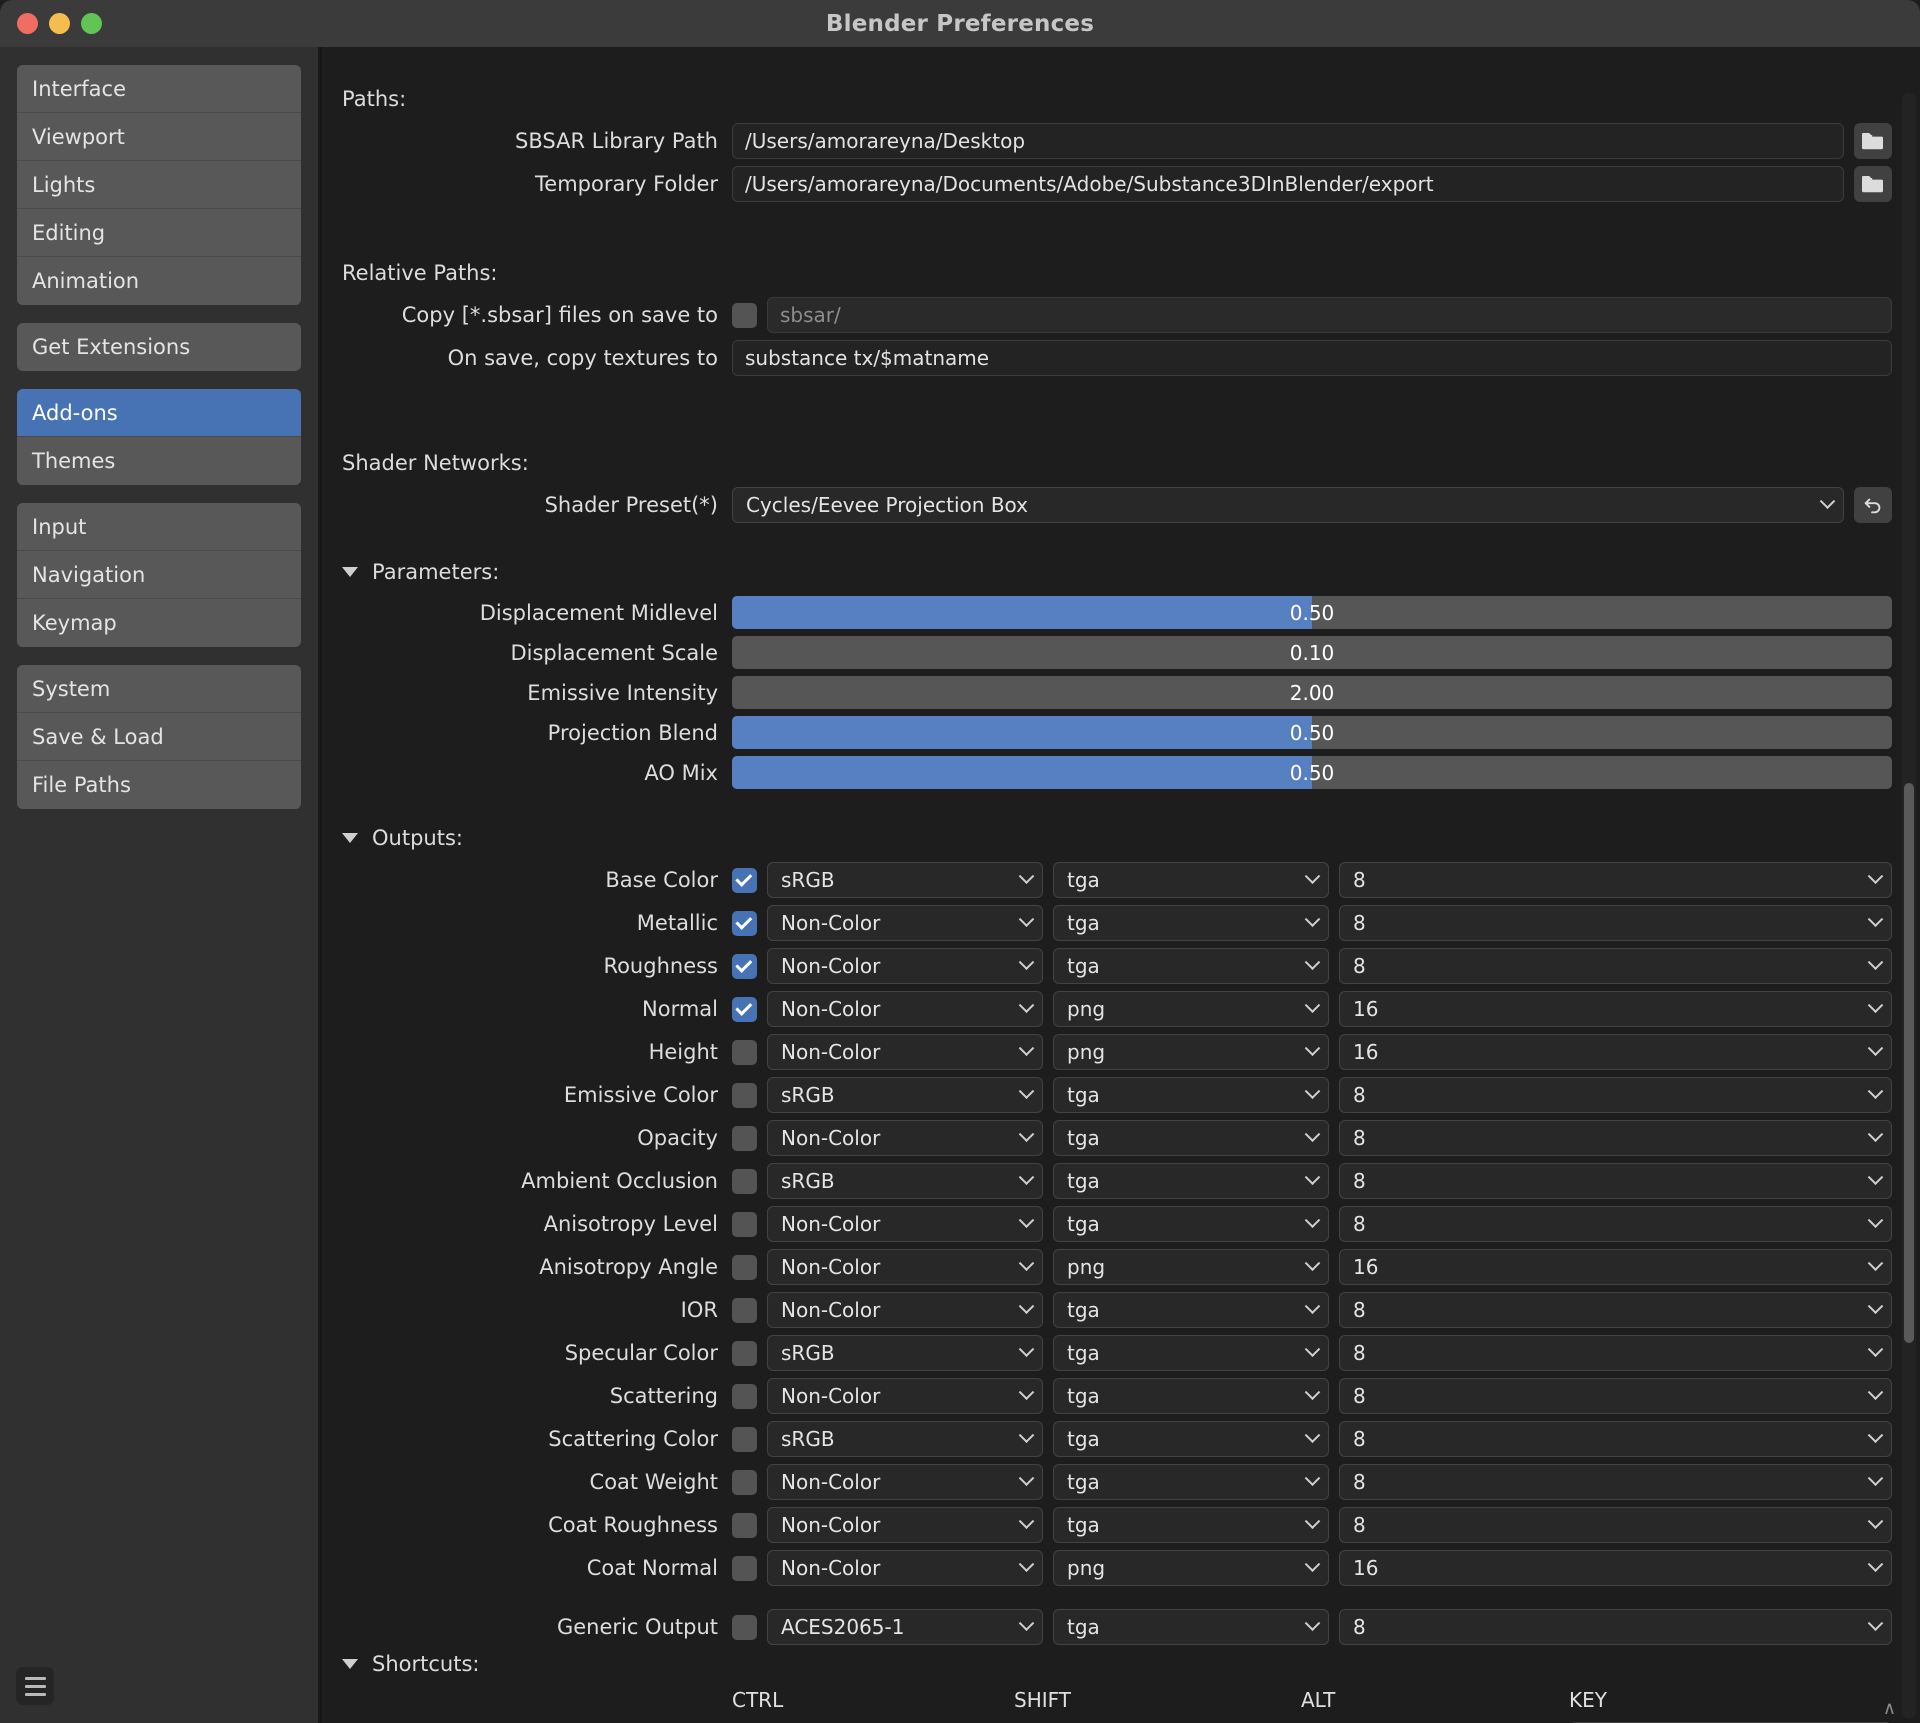 This screenshot has height=1723, width=1920. What do you see at coordinates (1191, 1525) in the screenshot?
I see `output-format-select-15: tga` at bounding box center [1191, 1525].